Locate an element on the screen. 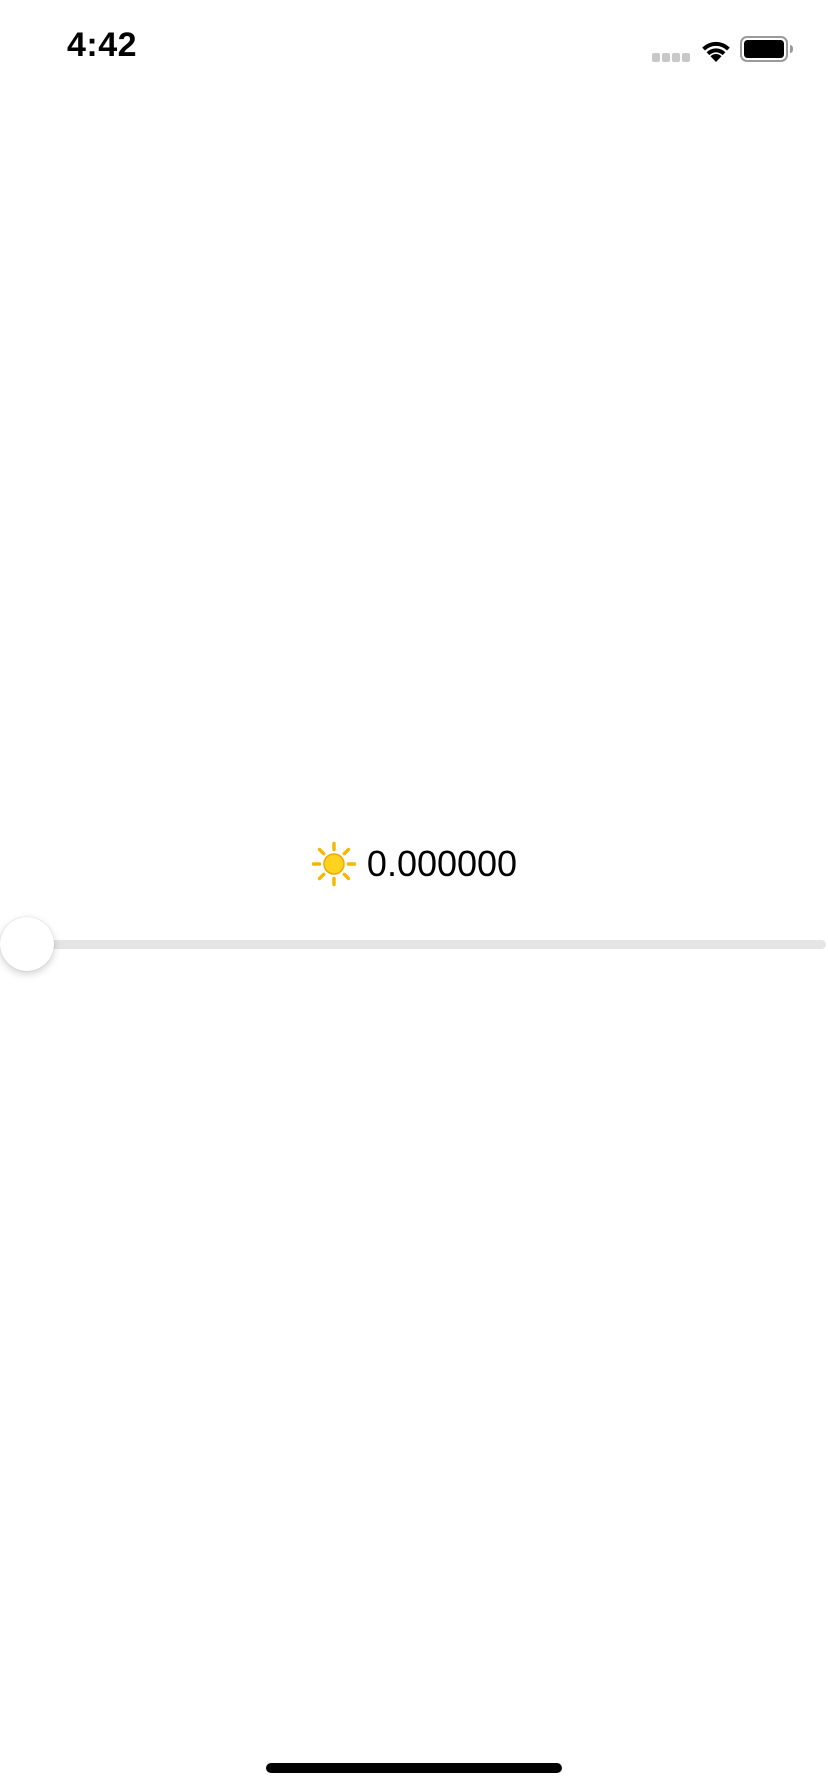 This screenshot has height=1792, width=828. battery-icon is located at coordinates (766, 49).